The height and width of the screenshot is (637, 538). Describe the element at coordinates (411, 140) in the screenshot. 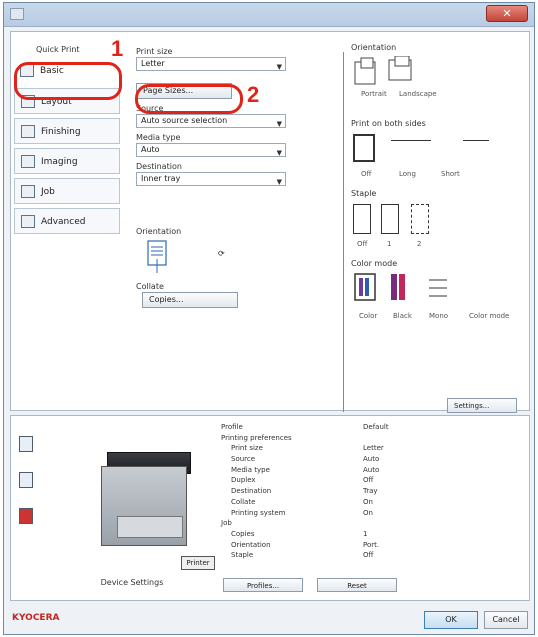

I see `duplex-long-icon` at that location.